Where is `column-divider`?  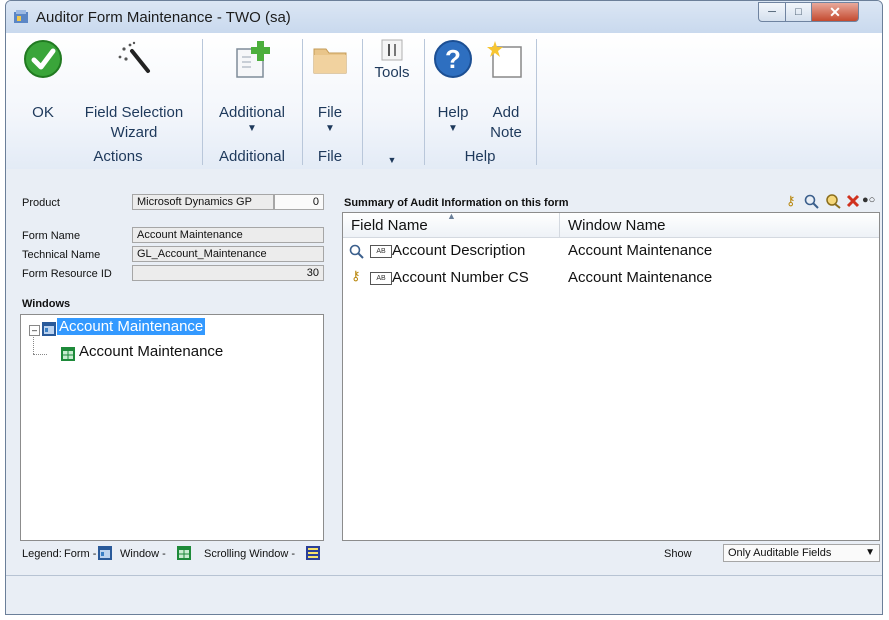
column-divider is located at coordinates (559, 225).